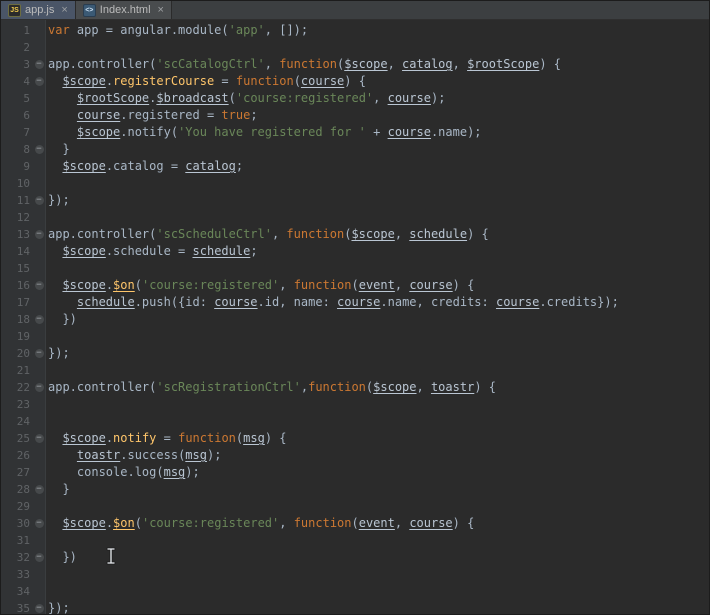  Describe the element at coordinates (355, 268) in the screenshot. I see `code-line: 15` at that location.